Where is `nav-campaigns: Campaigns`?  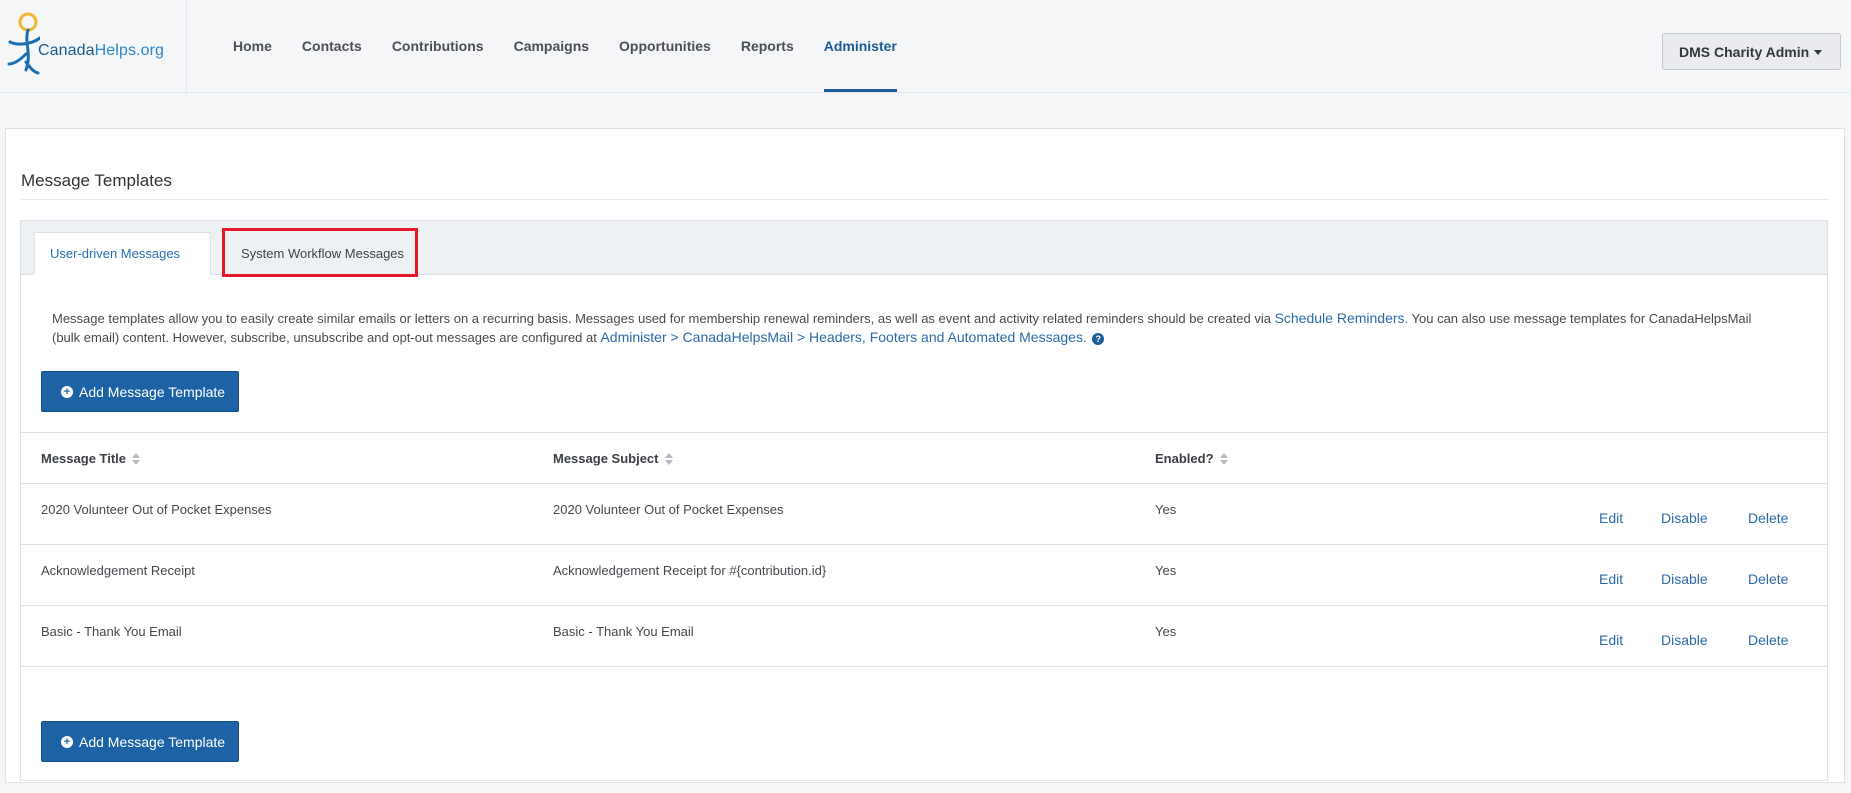
nav-campaigns: Campaigns is located at coordinates (551, 46).